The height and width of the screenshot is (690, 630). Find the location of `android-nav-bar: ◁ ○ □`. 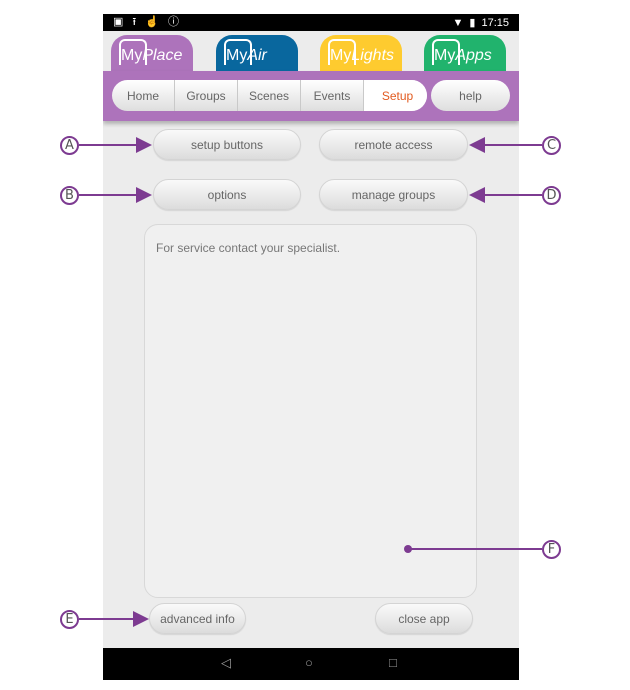

android-nav-bar: ◁ ○ □ is located at coordinates (311, 664).